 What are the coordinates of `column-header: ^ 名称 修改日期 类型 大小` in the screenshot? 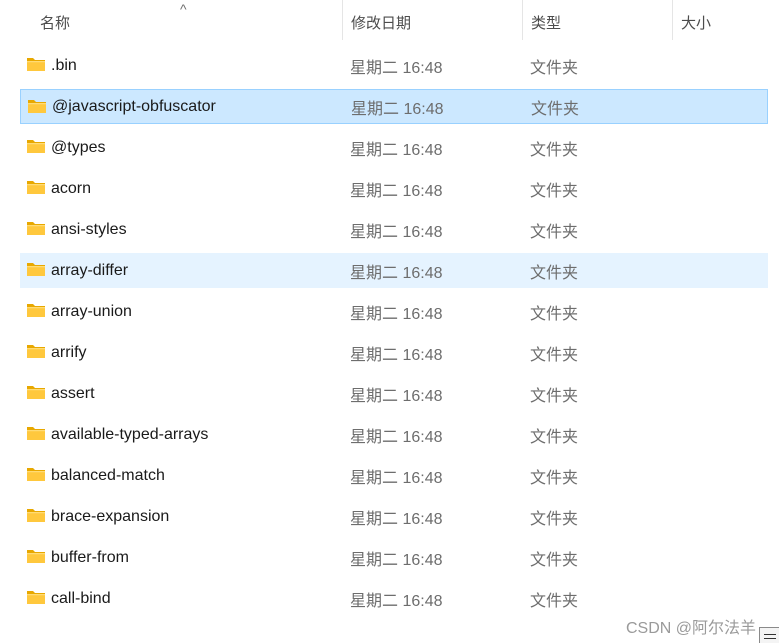 It's located at (389, 23).